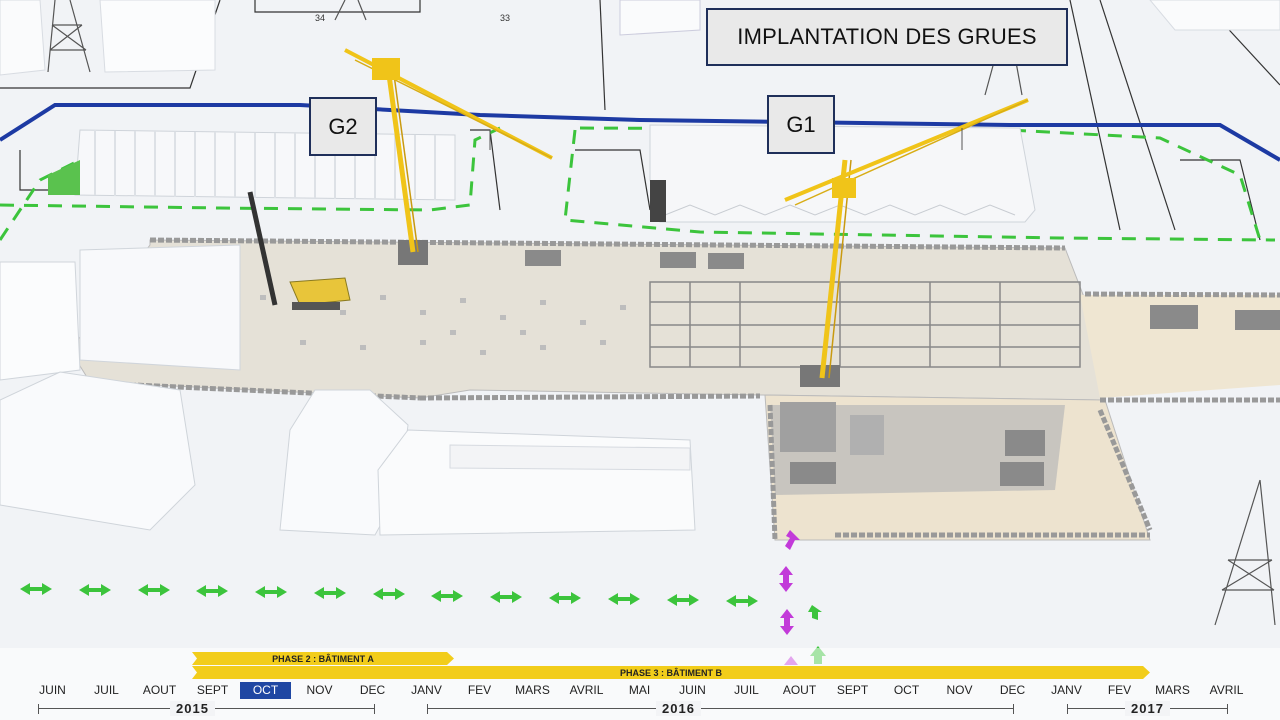  I want to click on crane-label-g2: G2, so click(343, 126).